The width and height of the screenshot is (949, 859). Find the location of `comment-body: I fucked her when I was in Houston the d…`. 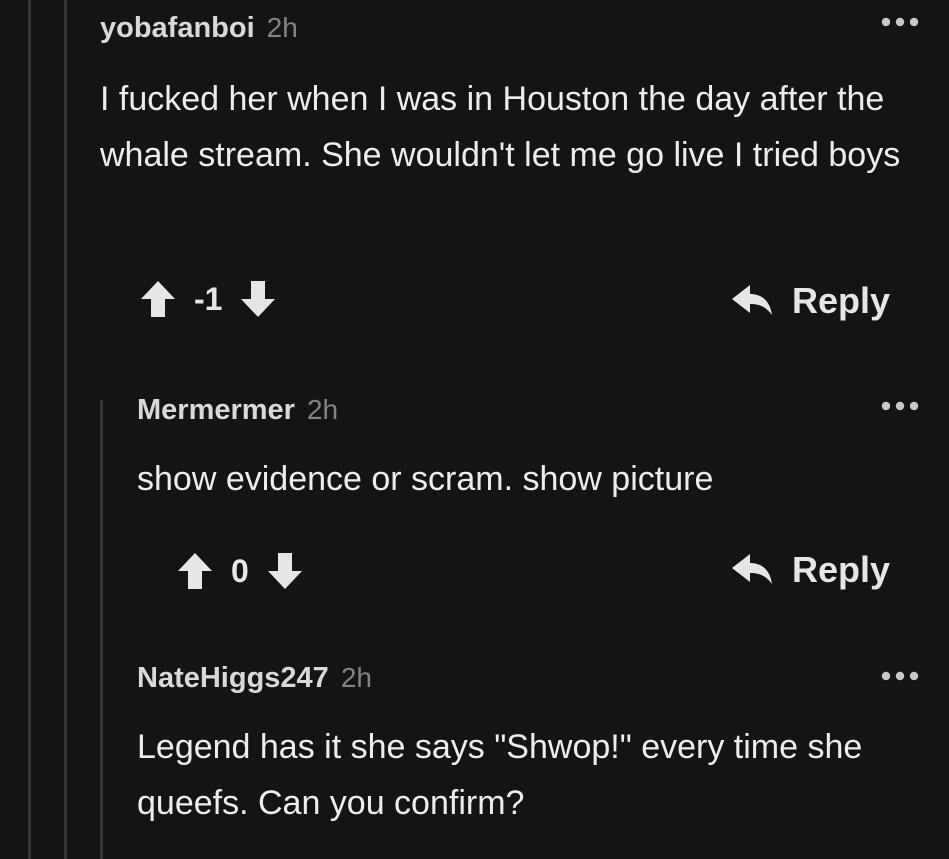

comment-body: I fucked her when I was in Houston the d… is located at coordinates (500, 127).